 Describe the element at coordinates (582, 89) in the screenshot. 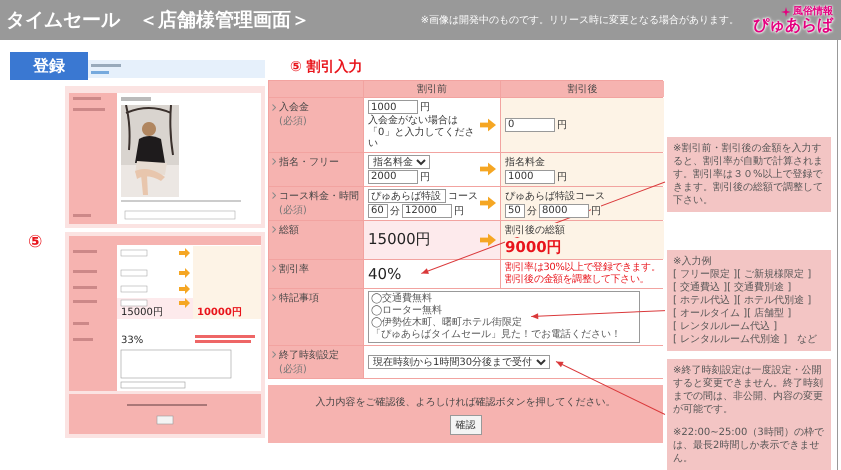

I see `column-header: 割引後` at that location.